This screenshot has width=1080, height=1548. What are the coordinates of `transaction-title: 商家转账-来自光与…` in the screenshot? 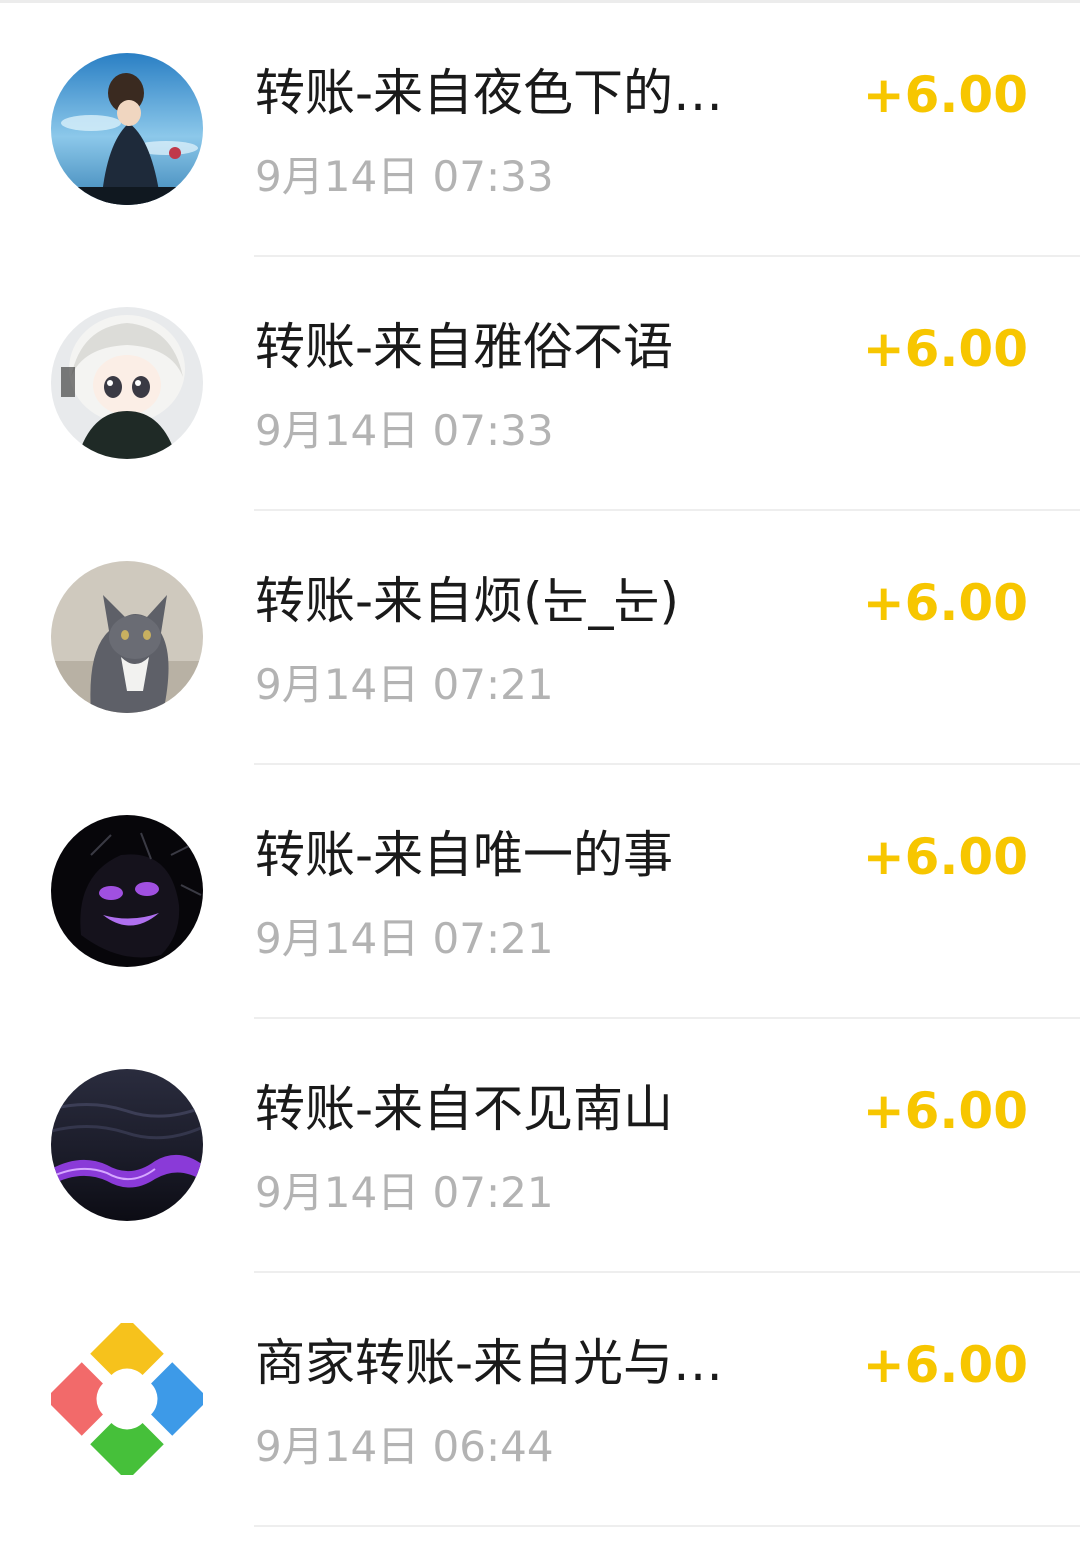 It's located at (489, 1363).